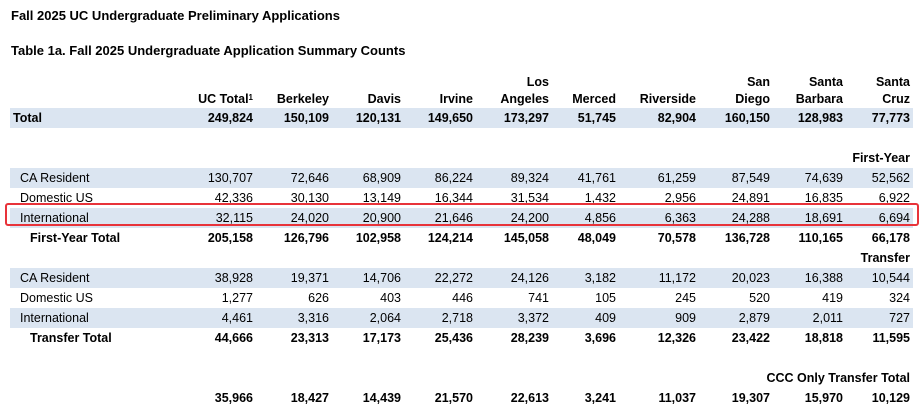 The image size is (922, 408). Describe the element at coordinates (894, 198) in the screenshot. I see `table-cell: 6,922` at that location.